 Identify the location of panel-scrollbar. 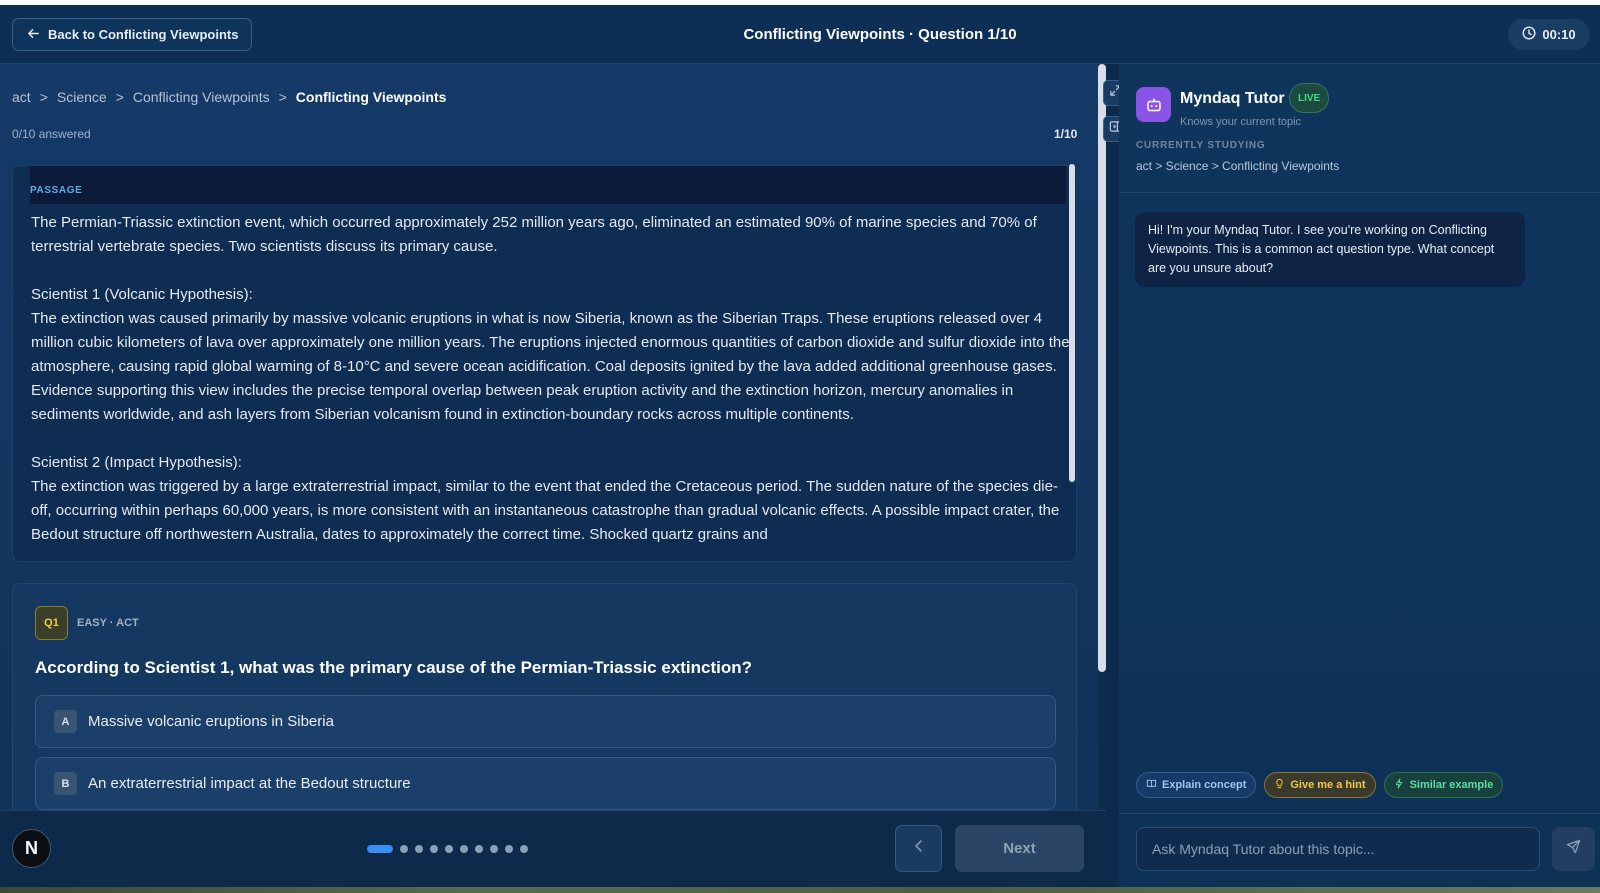
(1102, 368).